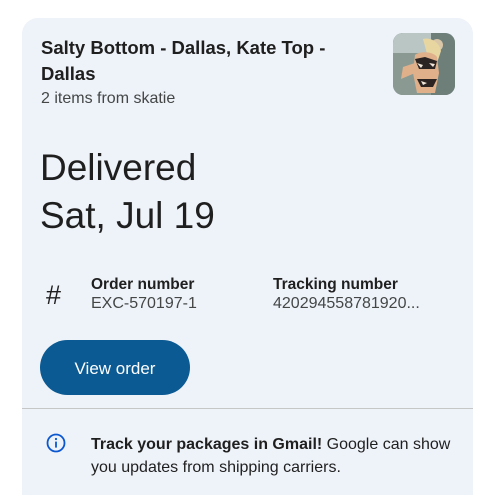 This screenshot has width=495, height=495. What do you see at coordinates (118, 167) in the screenshot?
I see `status-text: Delivered` at bounding box center [118, 167].